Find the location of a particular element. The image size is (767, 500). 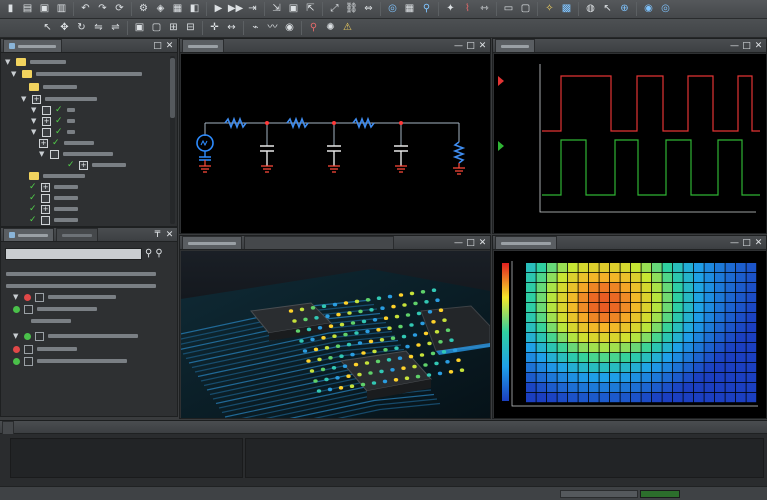

pin-icon: ✦ is located at coordinates (450, 9).